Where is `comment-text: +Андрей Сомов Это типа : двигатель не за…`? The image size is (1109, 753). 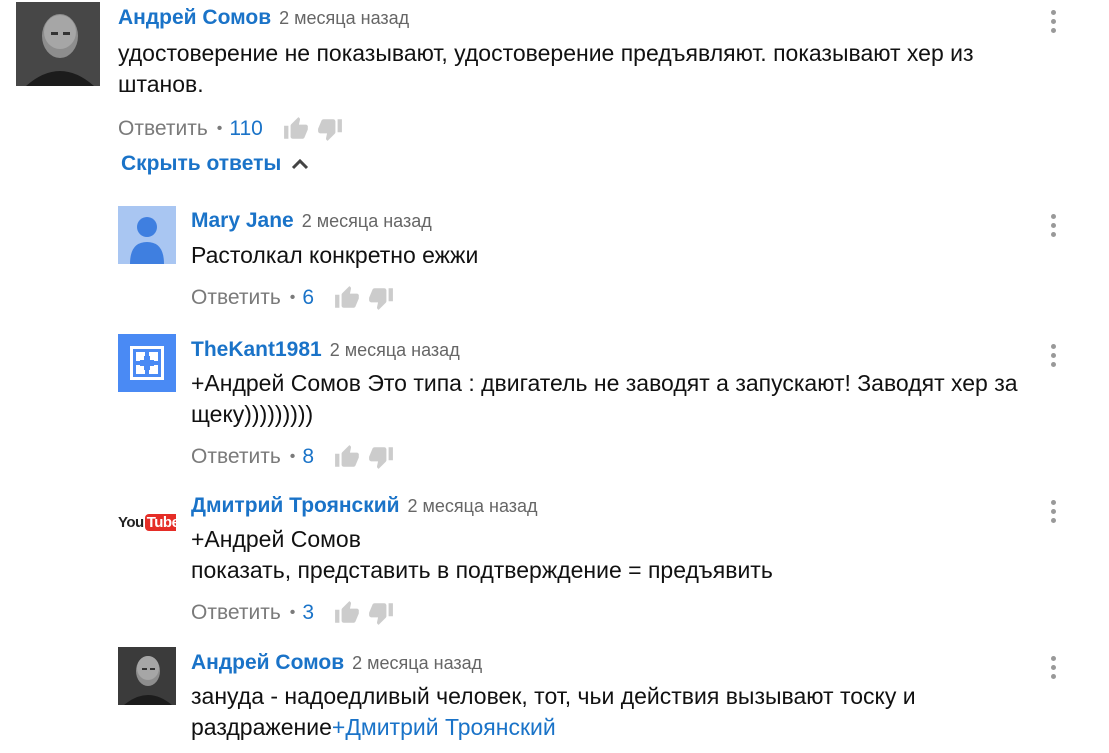 comment-text: +Андрей Сомов Это типа : двигатель не за… is located at coordinates (604, 398).